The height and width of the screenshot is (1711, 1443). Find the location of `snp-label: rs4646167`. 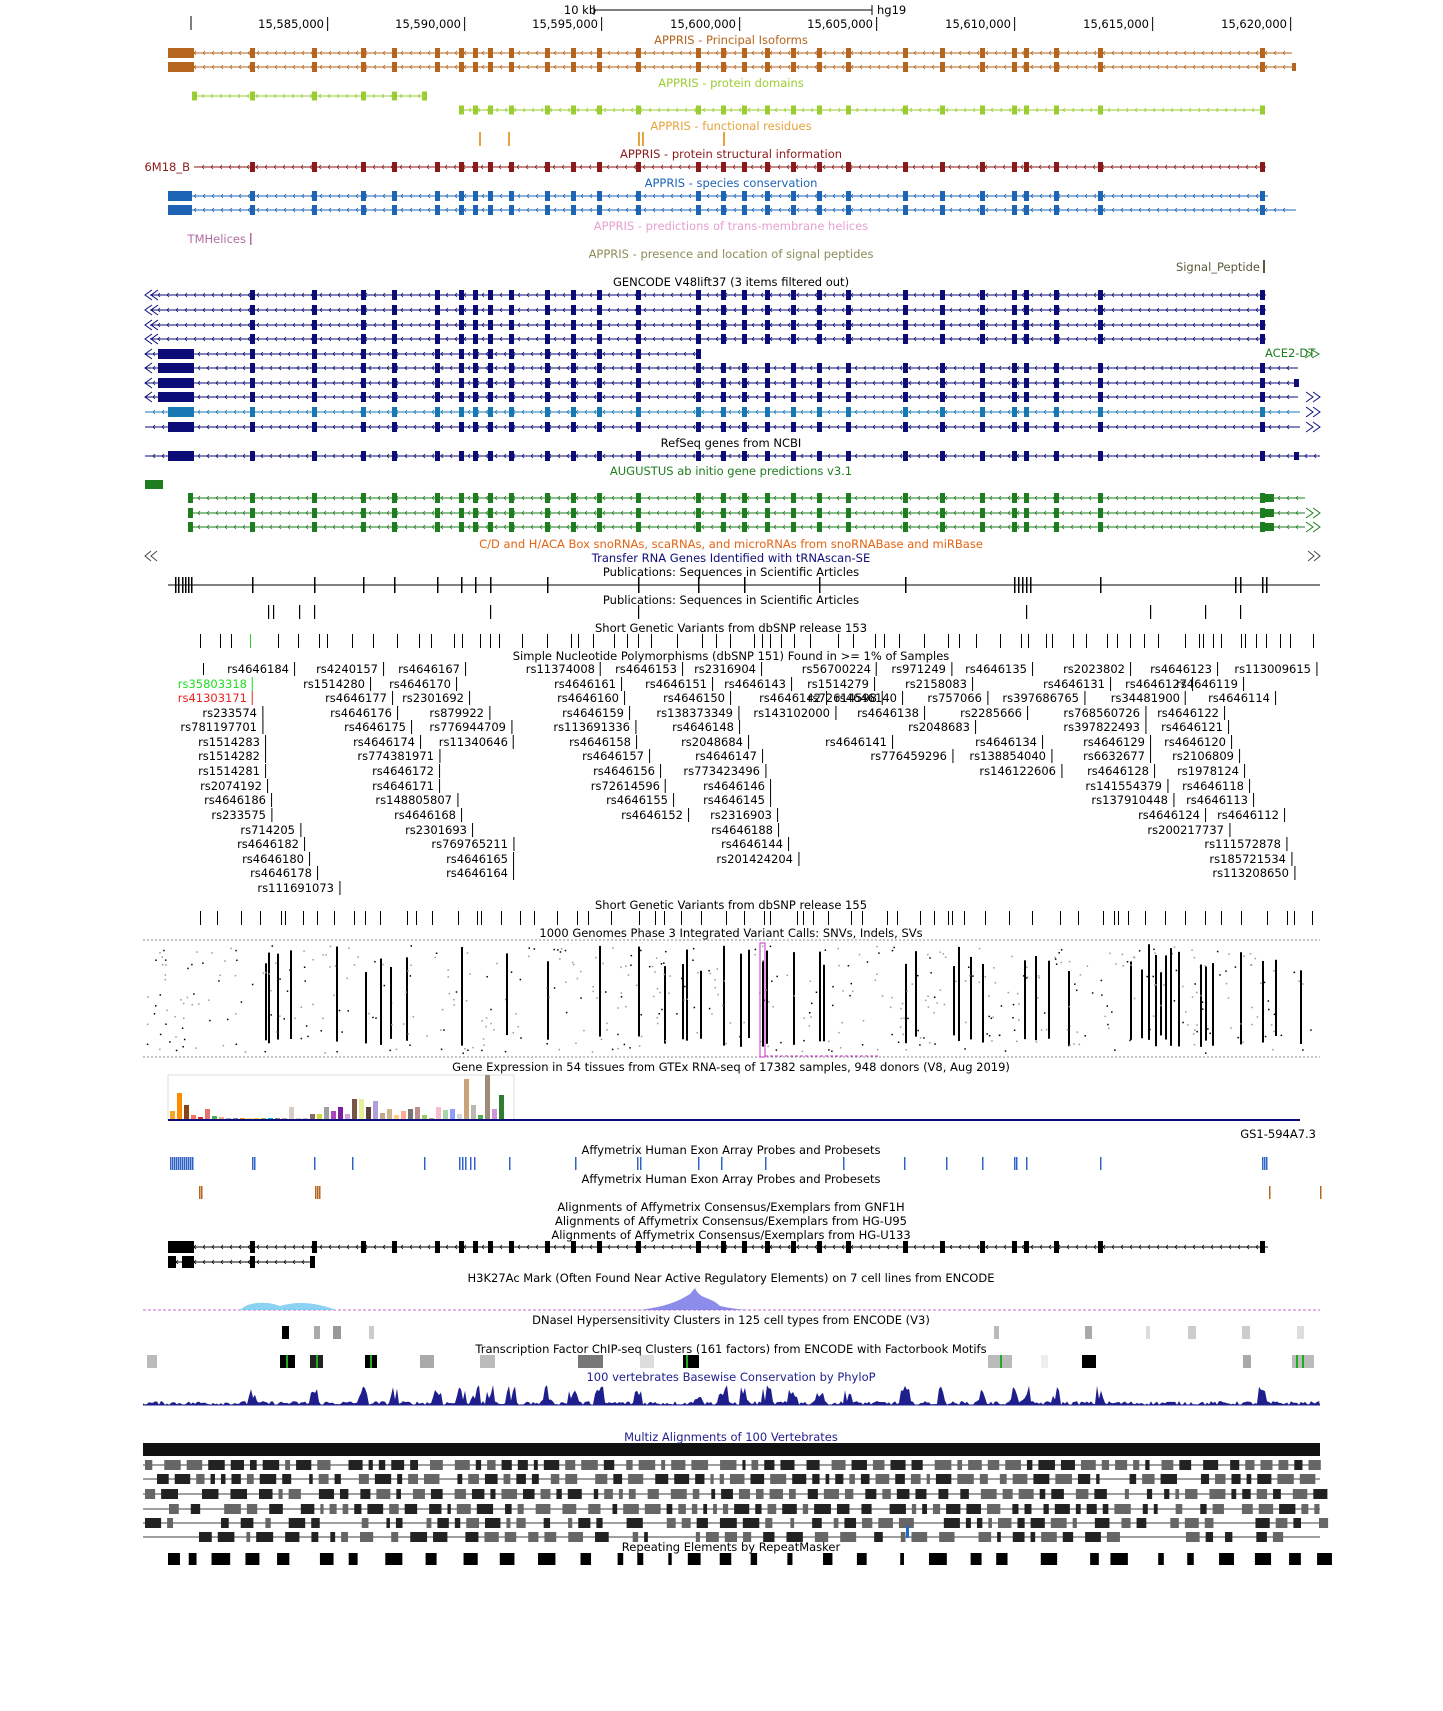

snp-label: rs4646167 is located at coordinates (432, 669).